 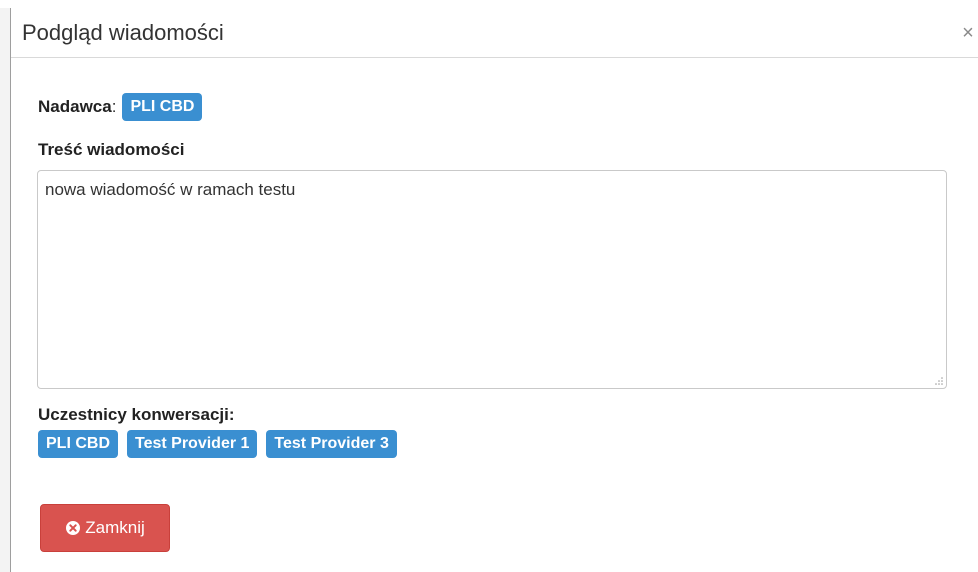 I want to click on times-circle-icon, so click(x=73, y=528).